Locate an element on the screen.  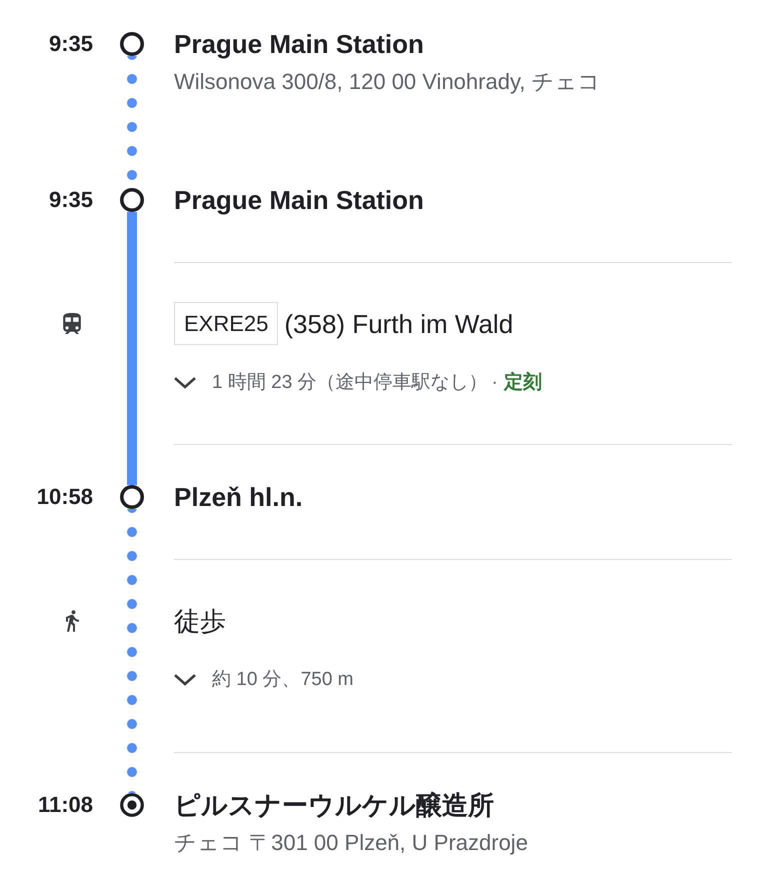
target-marker-icon is located at coordinates (132, 805).